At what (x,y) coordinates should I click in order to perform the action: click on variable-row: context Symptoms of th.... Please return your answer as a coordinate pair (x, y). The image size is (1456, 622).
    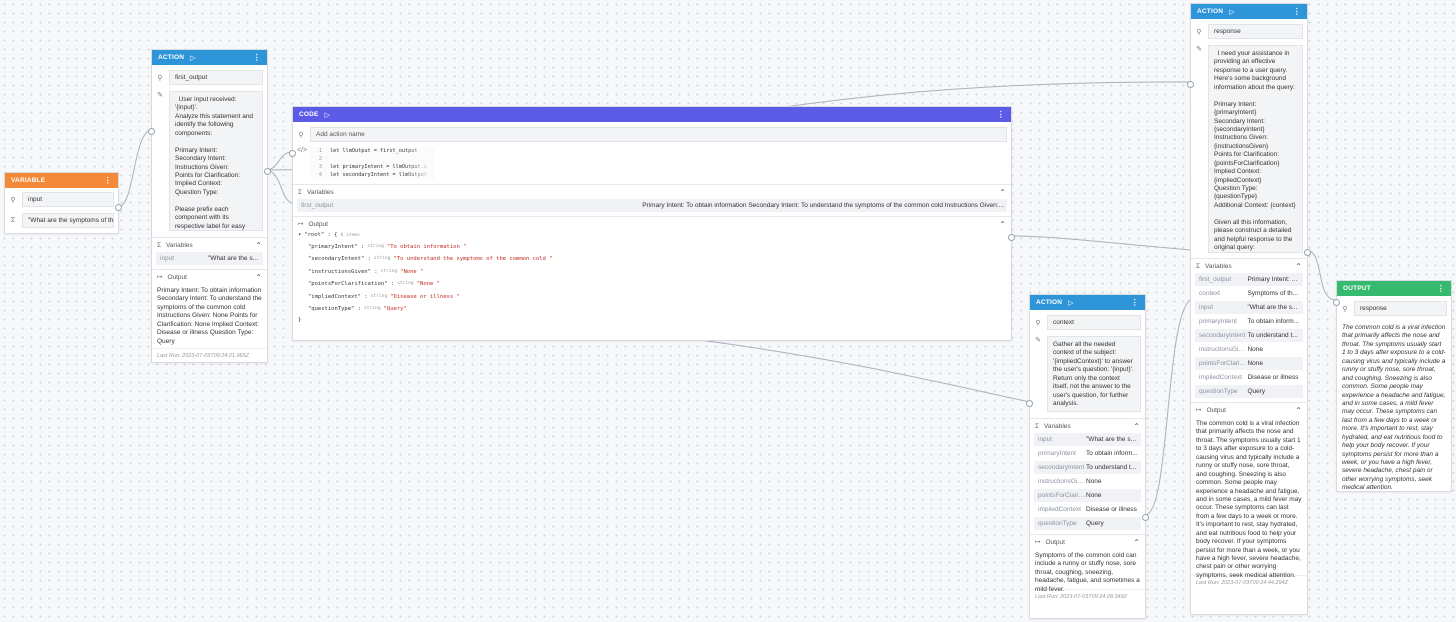
    Looking at the image, I should click on (1249, 294).